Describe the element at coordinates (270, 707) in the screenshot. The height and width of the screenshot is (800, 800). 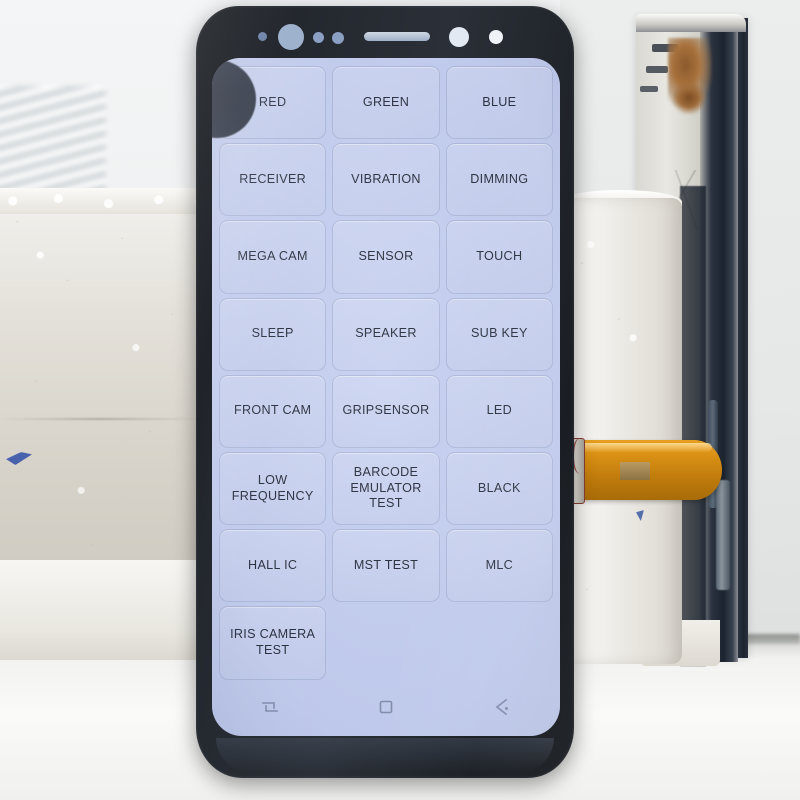
I see `recents-icon` at that location.